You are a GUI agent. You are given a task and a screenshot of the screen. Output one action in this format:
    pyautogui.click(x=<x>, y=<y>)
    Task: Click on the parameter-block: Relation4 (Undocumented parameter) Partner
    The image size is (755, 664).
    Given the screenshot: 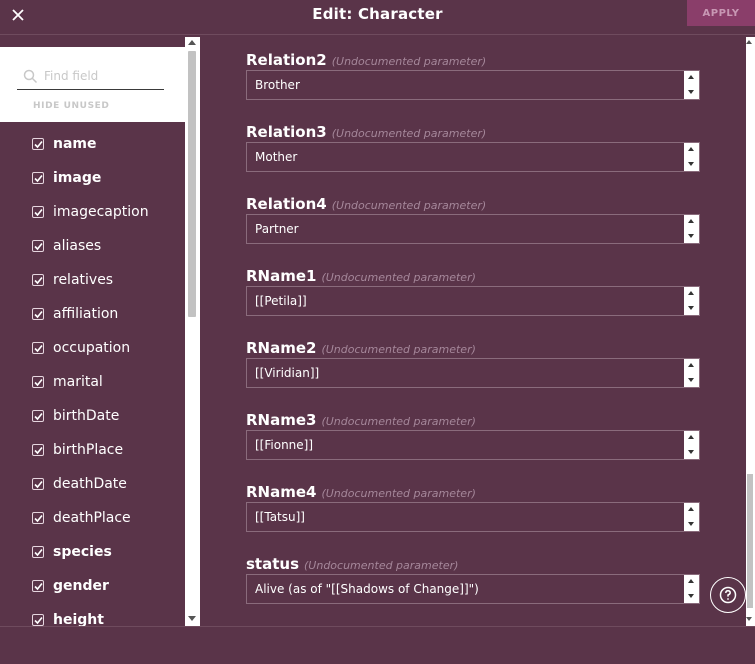 What is the action you would take?
    pyautogui.click(x=473, y=219)
    